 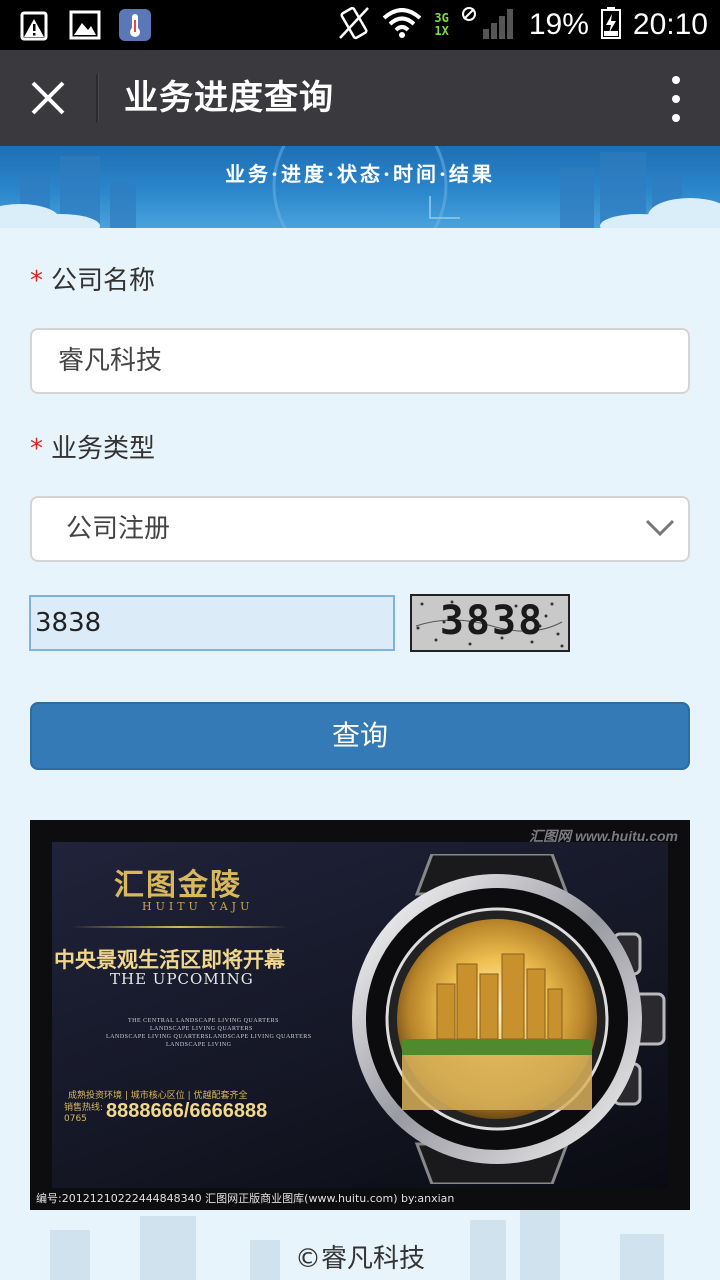 I want to click on ad-hotline-label: 销售热线:, so click(x=84, y=1108).